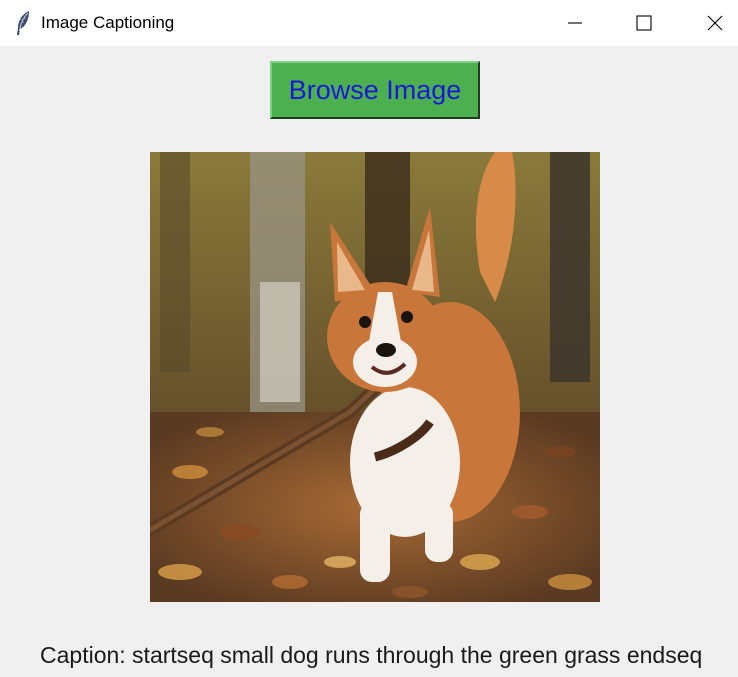 The image size is (738, 677). I want to click on title-bar: Image Captioning, so click(369, 23).